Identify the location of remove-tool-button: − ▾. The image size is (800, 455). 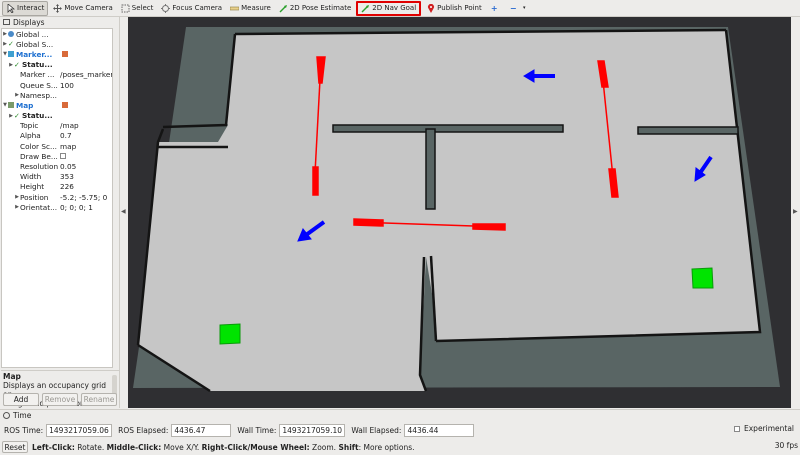
(520, 8).